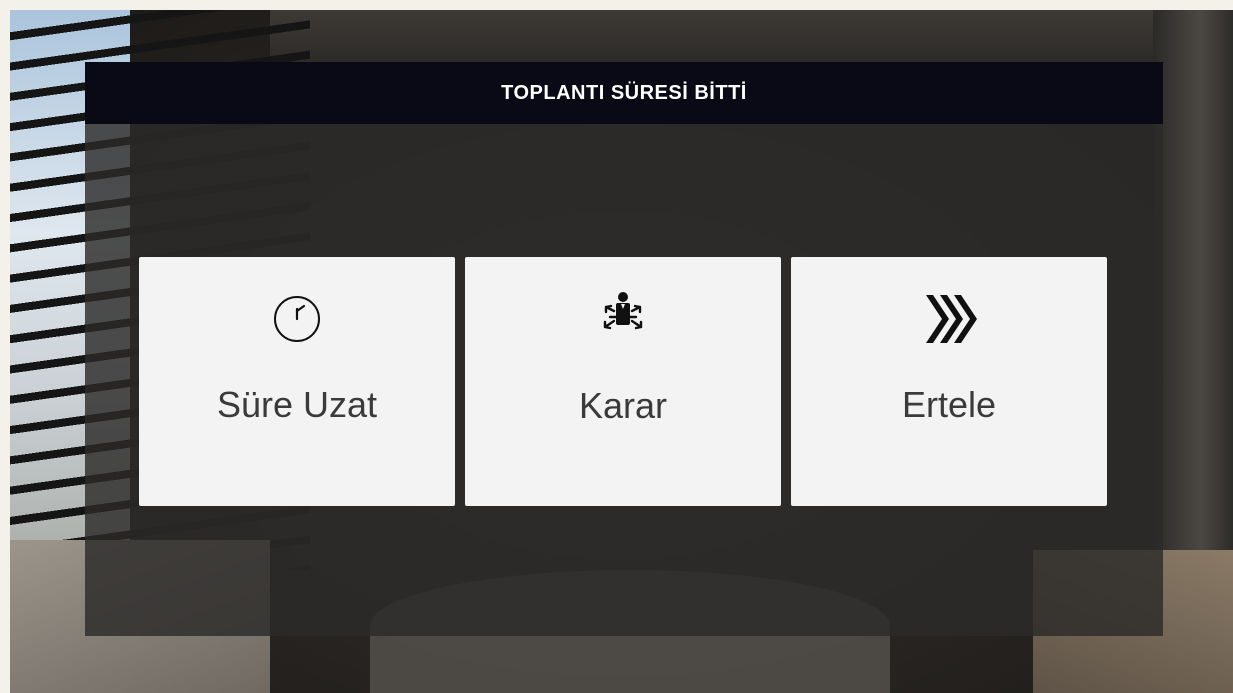 The width and height of the screenshot is (1233, 693). Describe the element at coordinates (720, 40) in the screenshot. I see `ceiling` at that location.